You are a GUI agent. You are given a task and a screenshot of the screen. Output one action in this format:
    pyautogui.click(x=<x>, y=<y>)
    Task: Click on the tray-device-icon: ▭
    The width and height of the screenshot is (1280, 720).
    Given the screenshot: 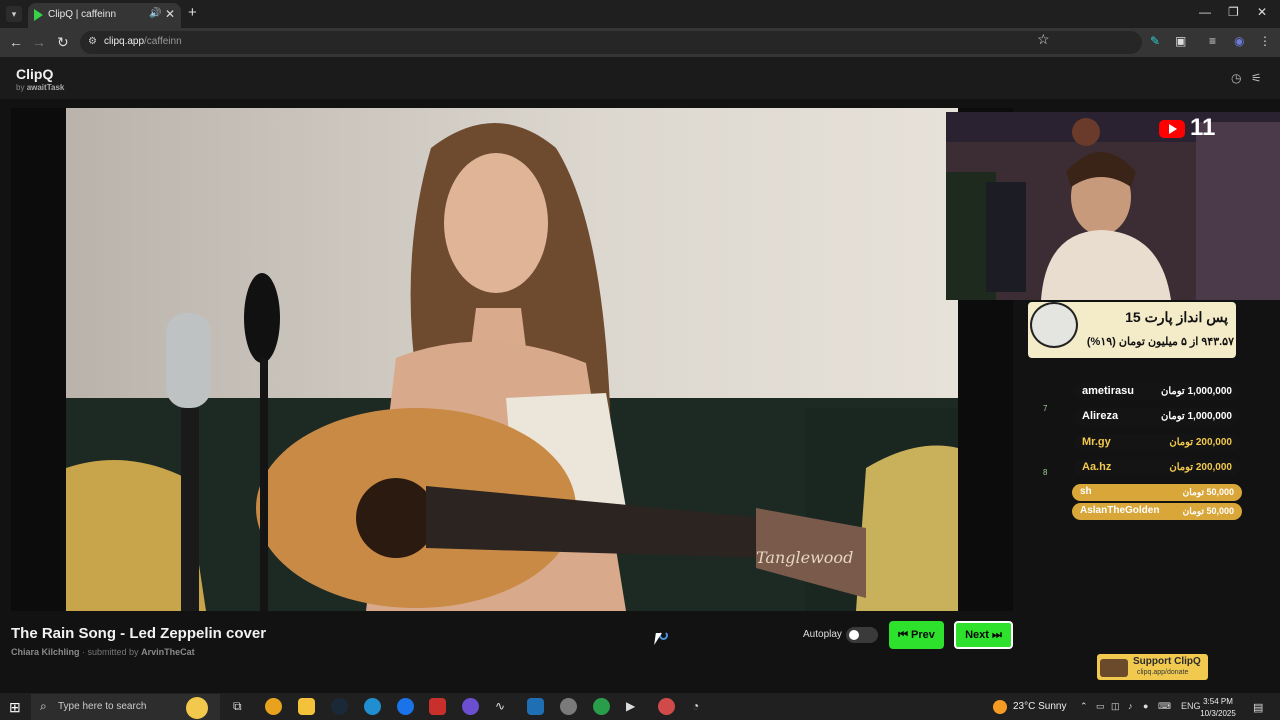 What is the action you would take?
    pyautogui.click(x=1100, y=706)
    